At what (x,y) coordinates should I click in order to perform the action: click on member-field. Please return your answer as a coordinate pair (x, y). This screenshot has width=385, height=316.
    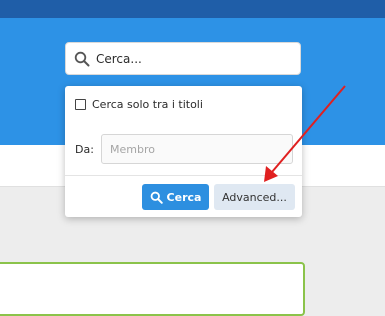
    Looking at the image, I should click on (197, 149).